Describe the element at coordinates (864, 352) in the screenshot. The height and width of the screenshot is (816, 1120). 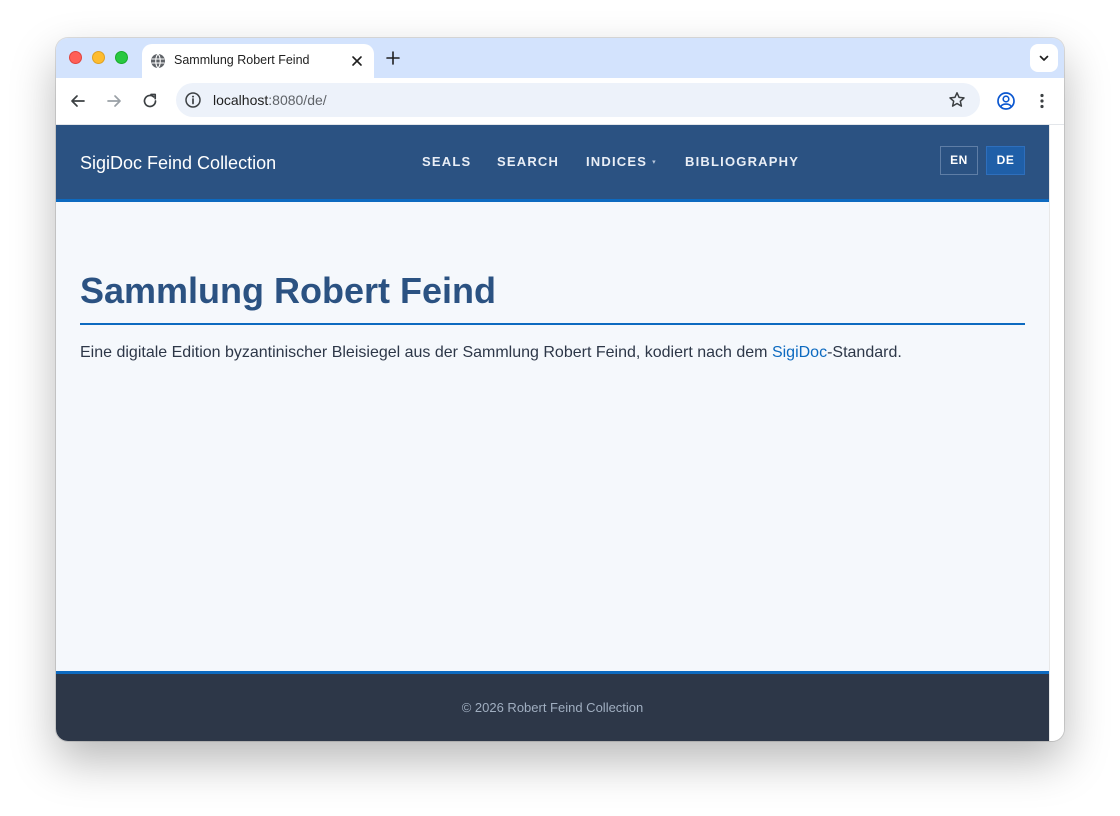
I see `intro-text-after: -Standard.` at that location.